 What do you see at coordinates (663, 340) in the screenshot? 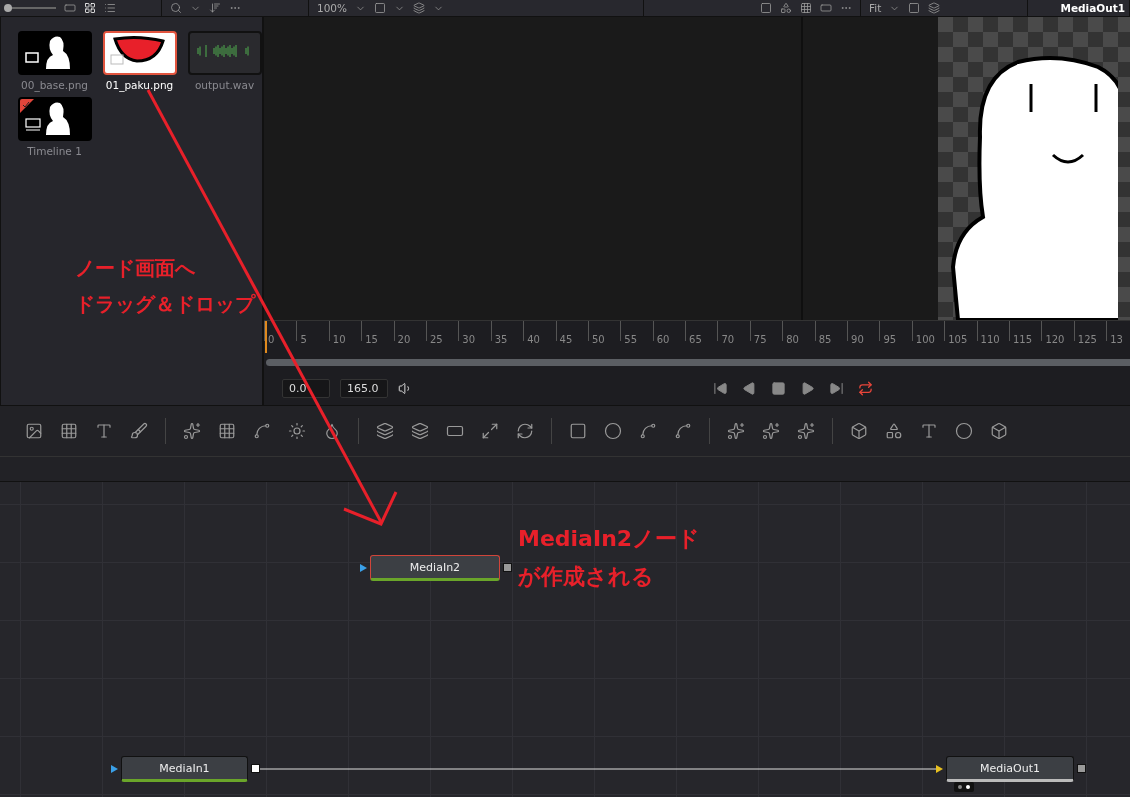
I see `ruler-label: 60` at bounding box center [663, 340].